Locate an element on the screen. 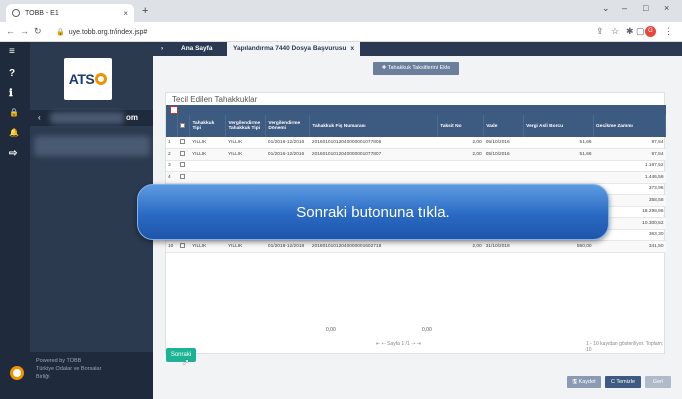 The image size is (682, 399). help-icon: ? is located at coordinates (12, 73).